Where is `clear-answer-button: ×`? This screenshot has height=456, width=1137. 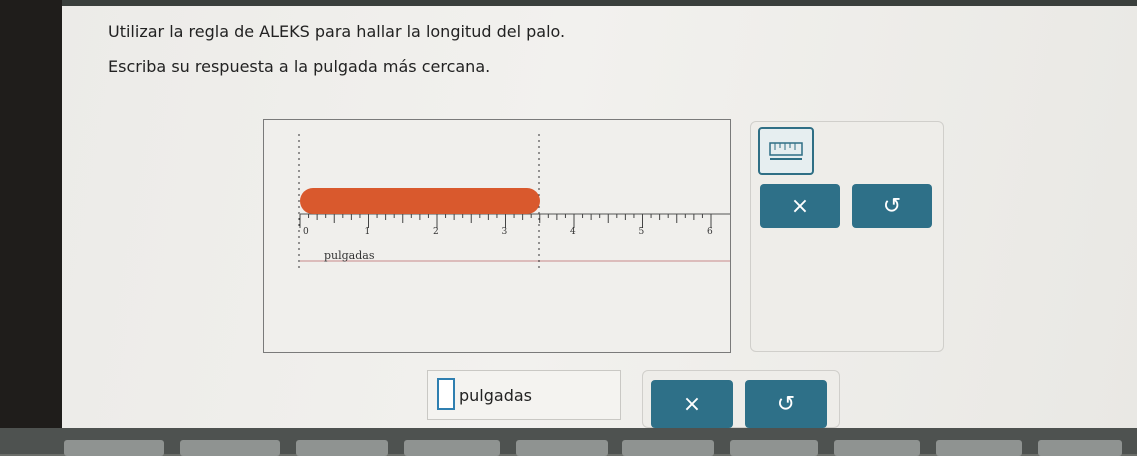
clear-answer-button: × is located at coordinates (692, 404).